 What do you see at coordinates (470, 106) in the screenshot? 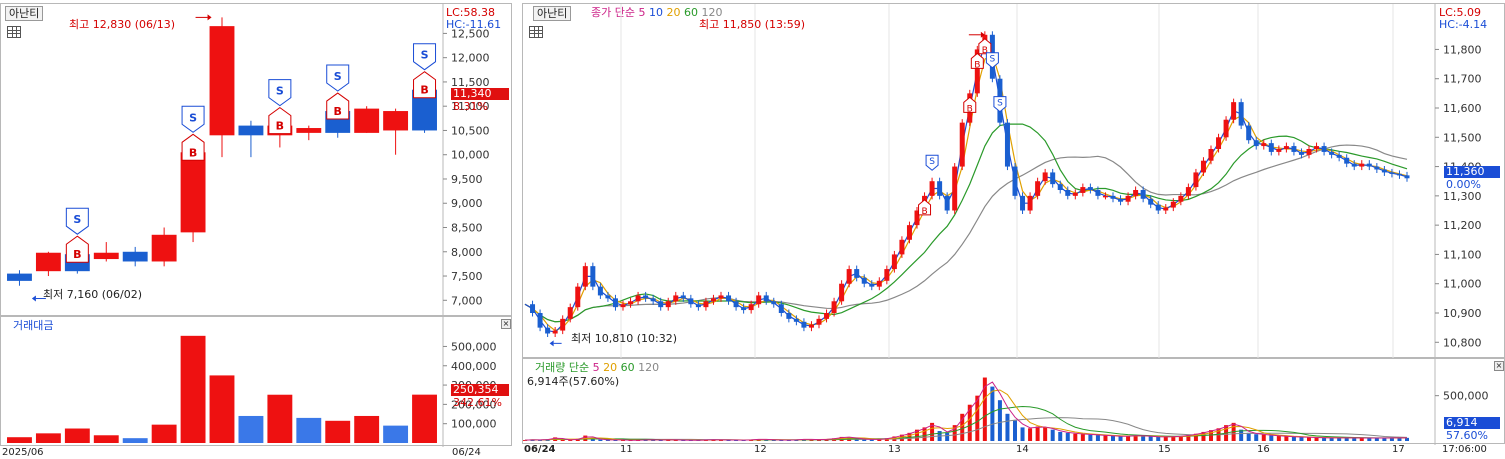
I see `left-current-change: 8.31%` at bounding box center [470, 106].